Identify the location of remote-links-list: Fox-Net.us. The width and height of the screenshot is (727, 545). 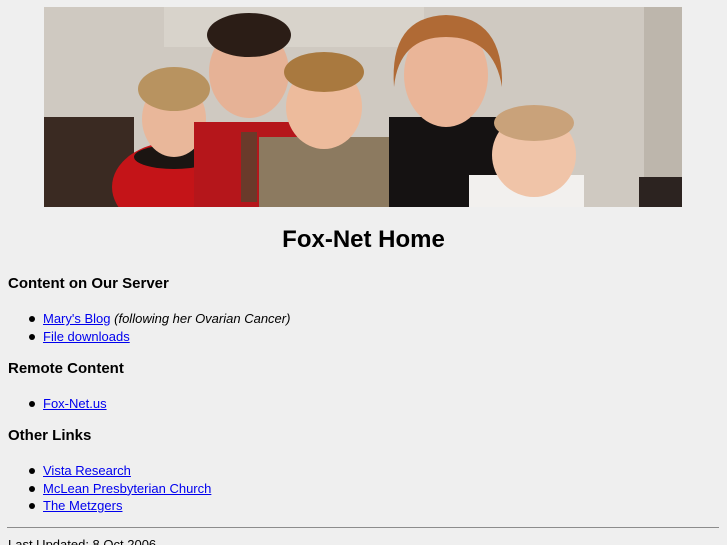
(53, 404).